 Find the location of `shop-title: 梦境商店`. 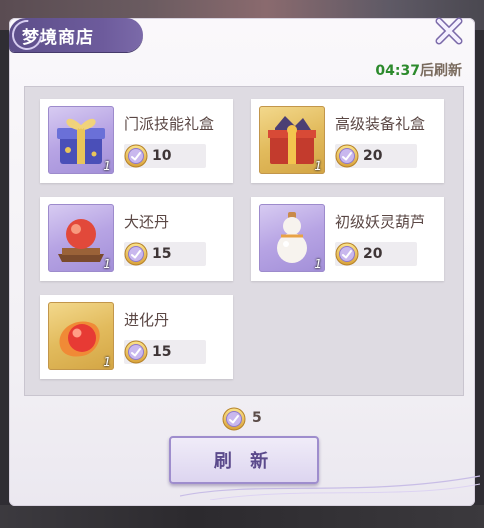

shop-title: 梦境商店 is located at coordinates (58, 38).